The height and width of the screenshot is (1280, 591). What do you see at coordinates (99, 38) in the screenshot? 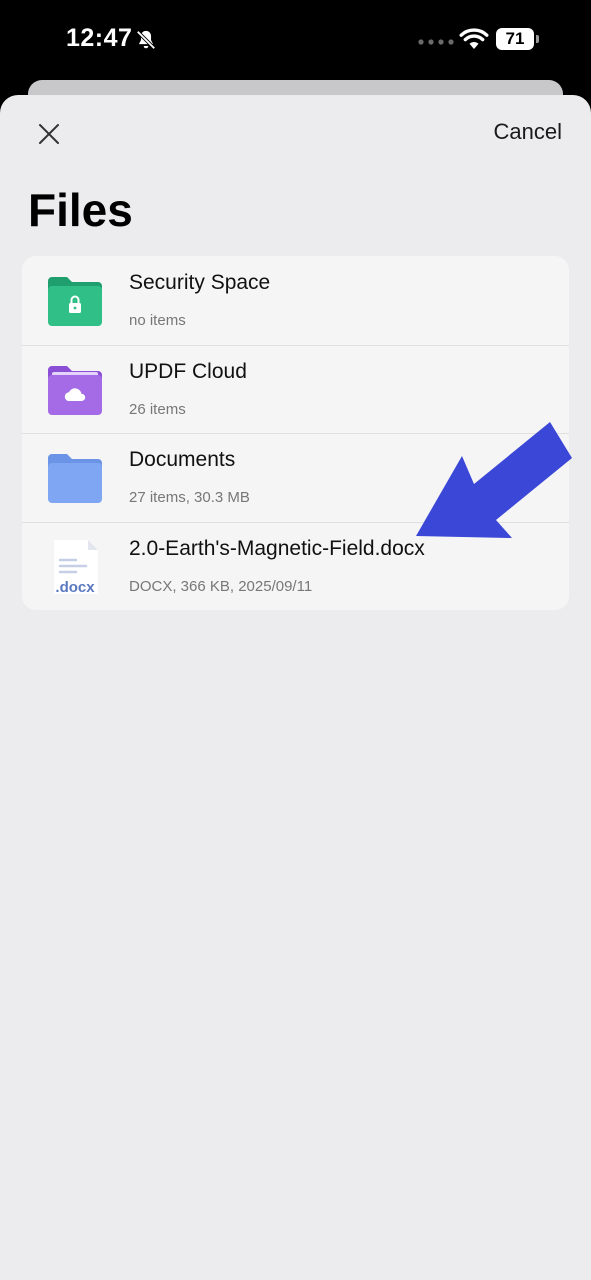
I see `status-time: 12:47` at bounding box center [99, 38].